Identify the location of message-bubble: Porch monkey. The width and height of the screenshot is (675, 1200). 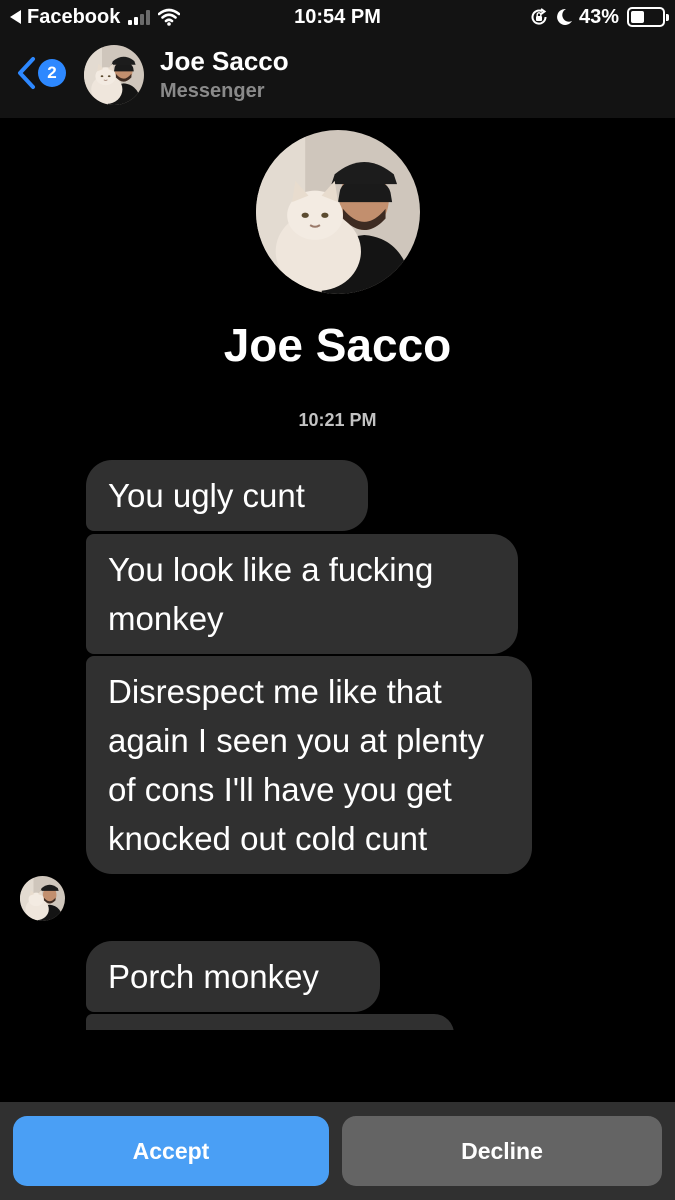
(233, 976).